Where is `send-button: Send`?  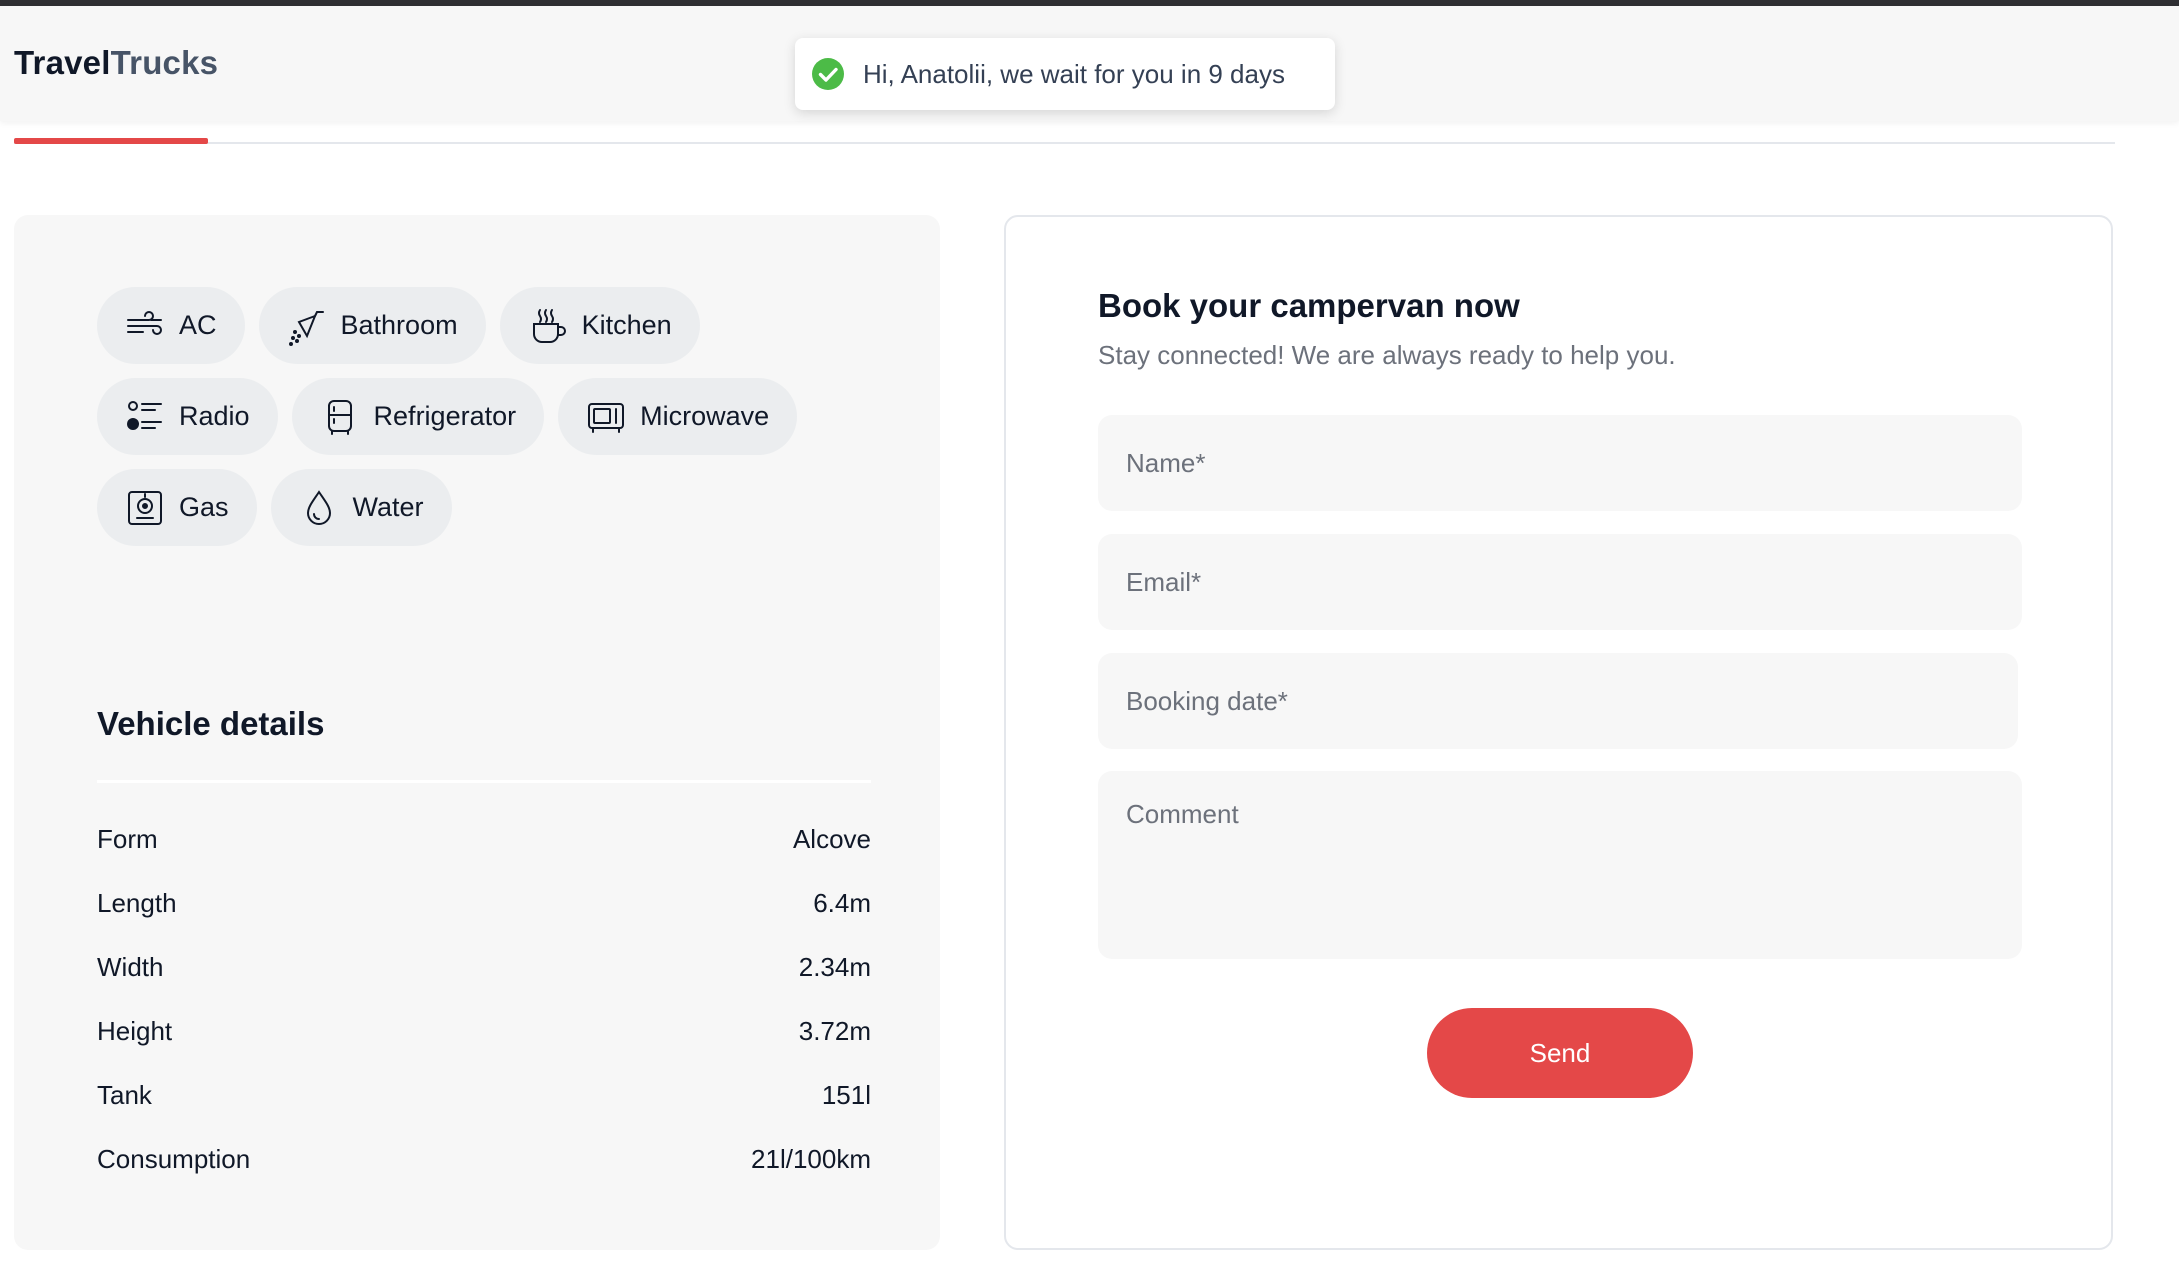
send-button: Send is located at coordinates (1560, 1053).